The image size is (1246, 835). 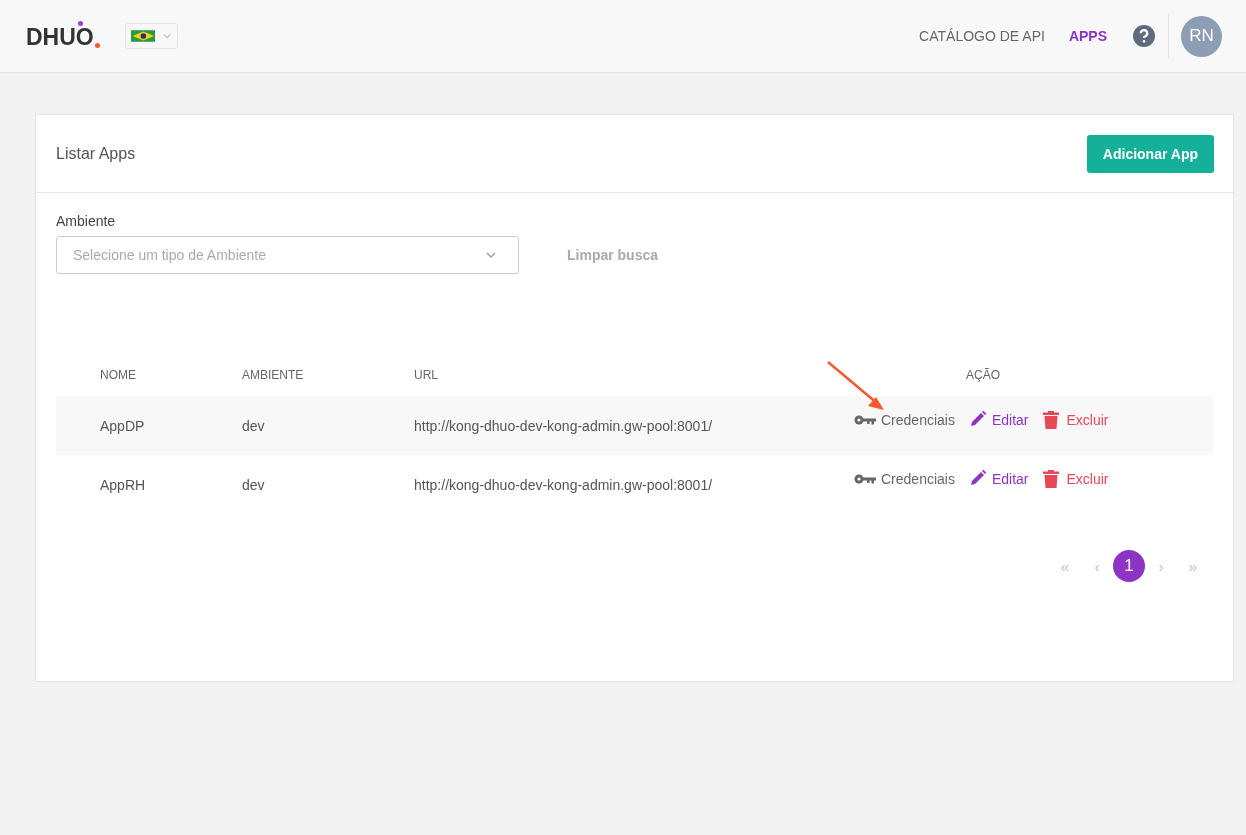 What do you see at coordinates (983, 375) in the screenshot?
I see `column-header: AÇÃO` at bounding box center [983, 375].